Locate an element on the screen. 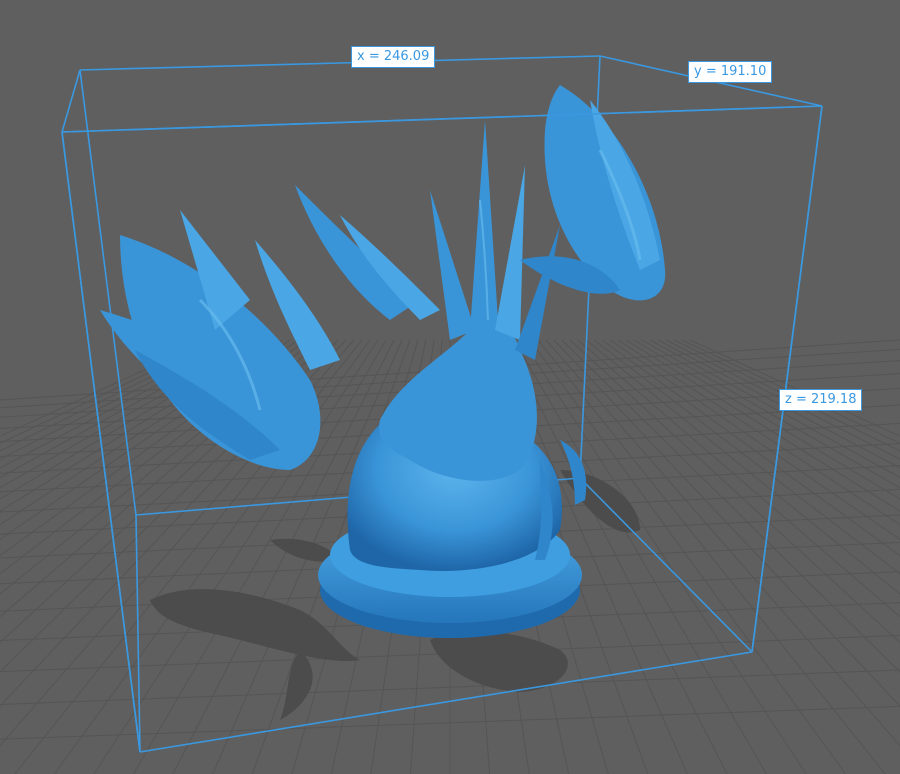 The height and width of the screenshot is (774, 900). dimension-z-label: z = 219.18 is located at coordinates (821, 400).